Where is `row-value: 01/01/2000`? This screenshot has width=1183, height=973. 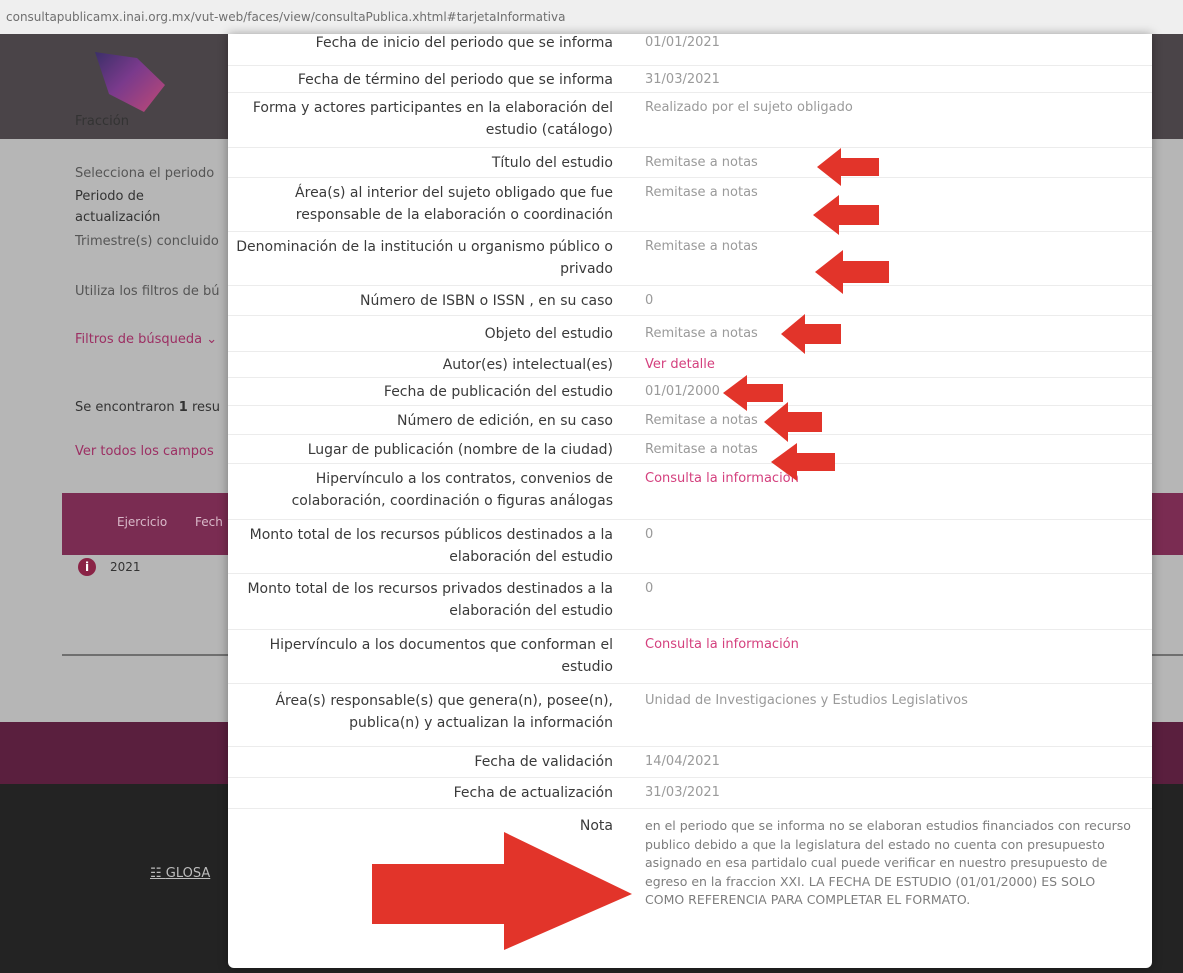 row-value: 01/01/2000 is located at coordinates (682, 391).